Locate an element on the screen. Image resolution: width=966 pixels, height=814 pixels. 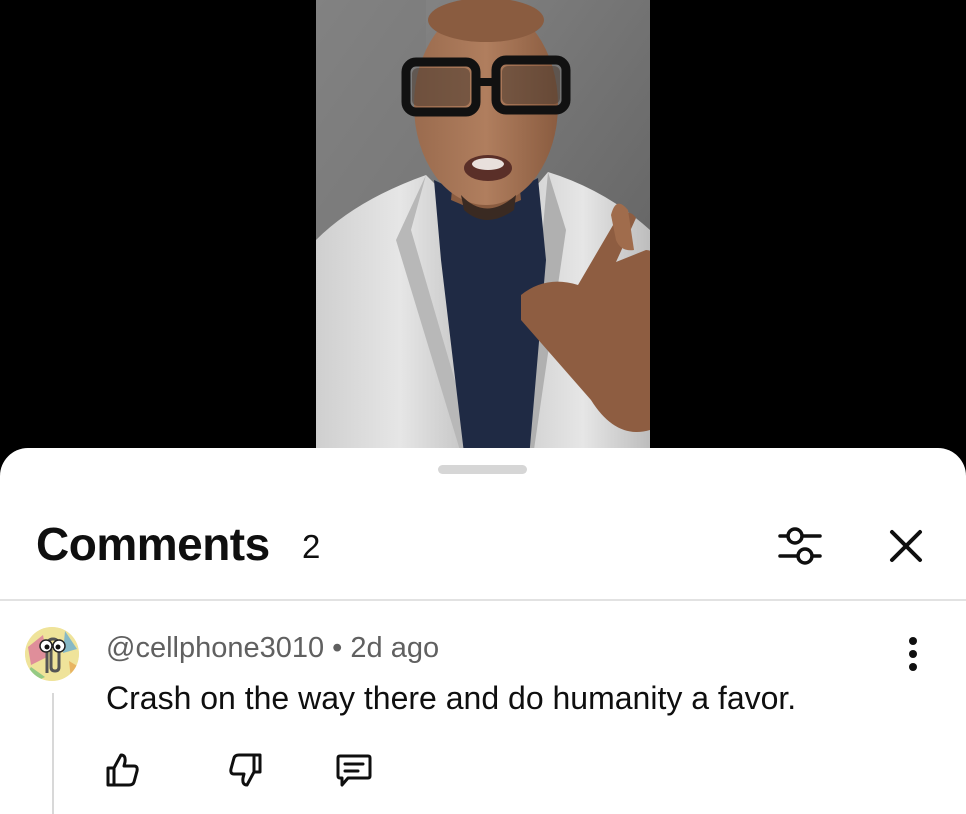
paperclip-avatar-icon is located at coordinates (52, 654).